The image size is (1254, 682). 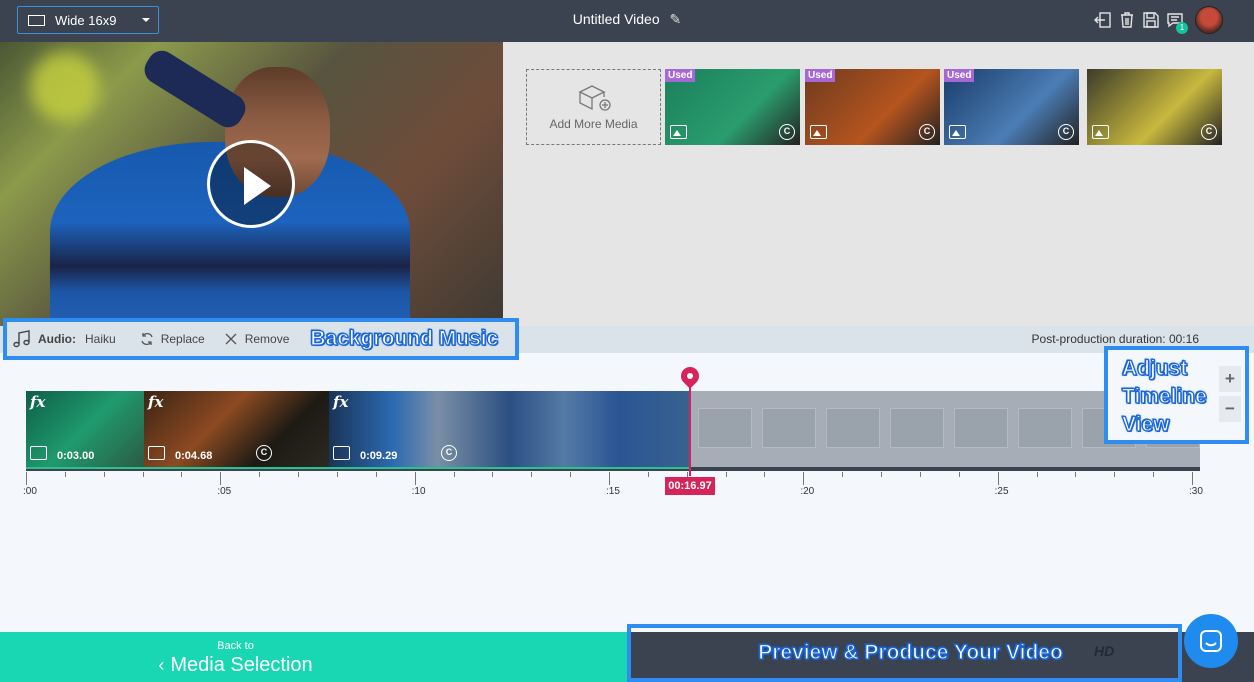 What do you see at coordinates (594, 98) in the screenshot?
I see `add-media-box-icon` at bounding box center [594, 98].